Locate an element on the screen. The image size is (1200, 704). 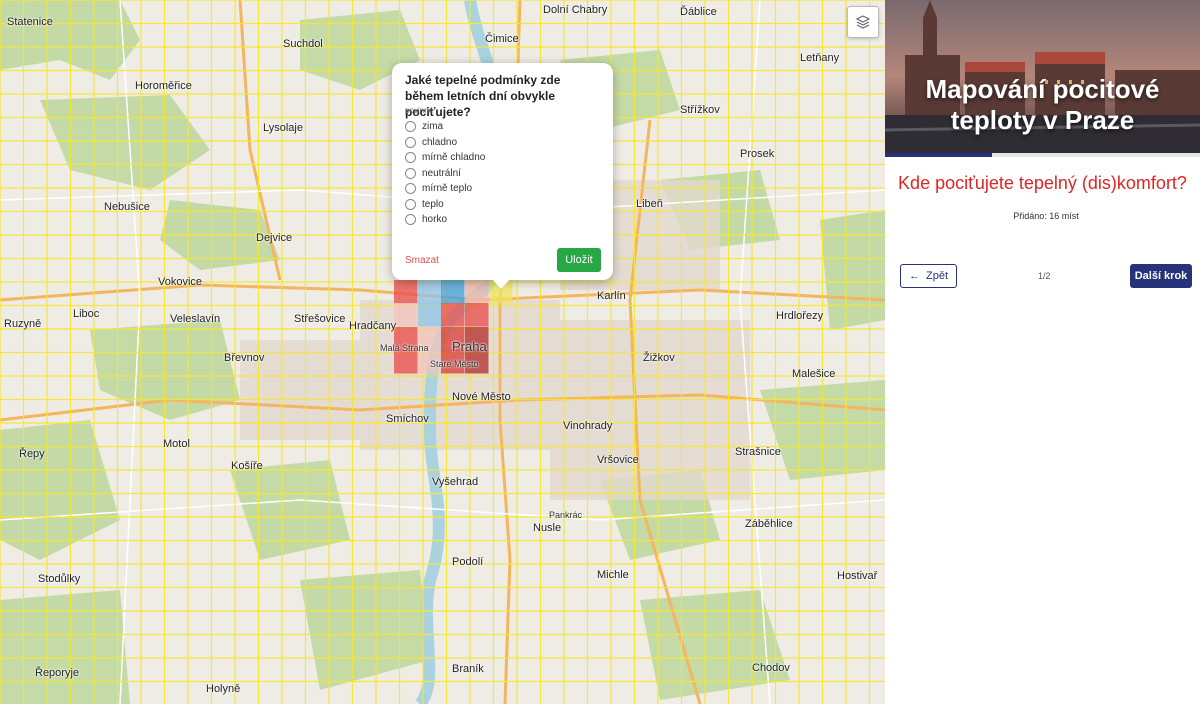
map-place-label: Statenice is located at coordinates (30, 22).